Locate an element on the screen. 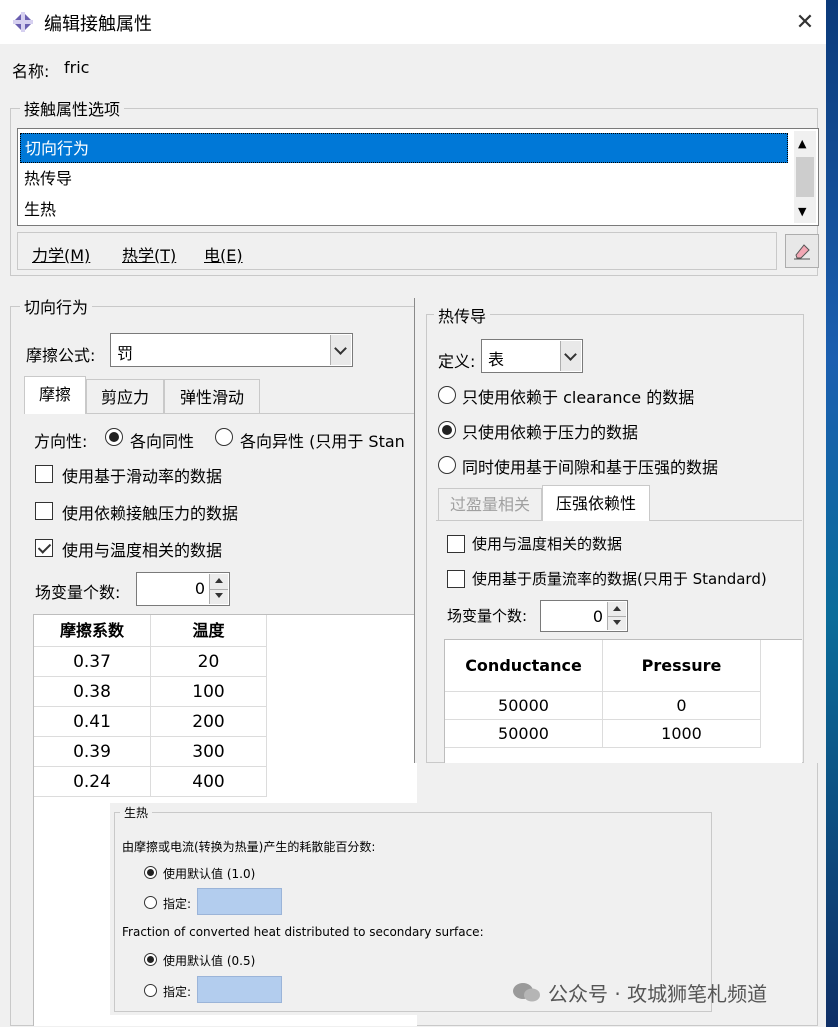 This screenshot has width=838, height=1027. secondary-default-radio is located at coordinates (150, 959).